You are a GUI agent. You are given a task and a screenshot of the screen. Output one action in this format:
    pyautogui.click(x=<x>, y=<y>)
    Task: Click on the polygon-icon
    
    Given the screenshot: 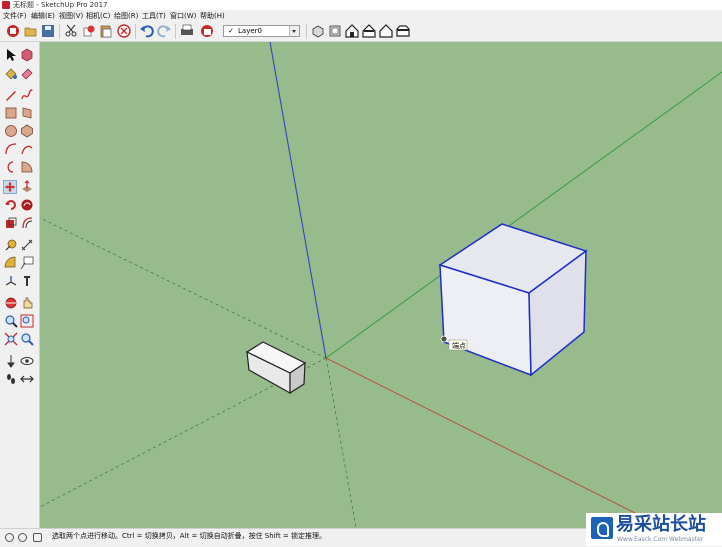 What is the action you would take?
    pyautogui.click(x=27, y=131)
    